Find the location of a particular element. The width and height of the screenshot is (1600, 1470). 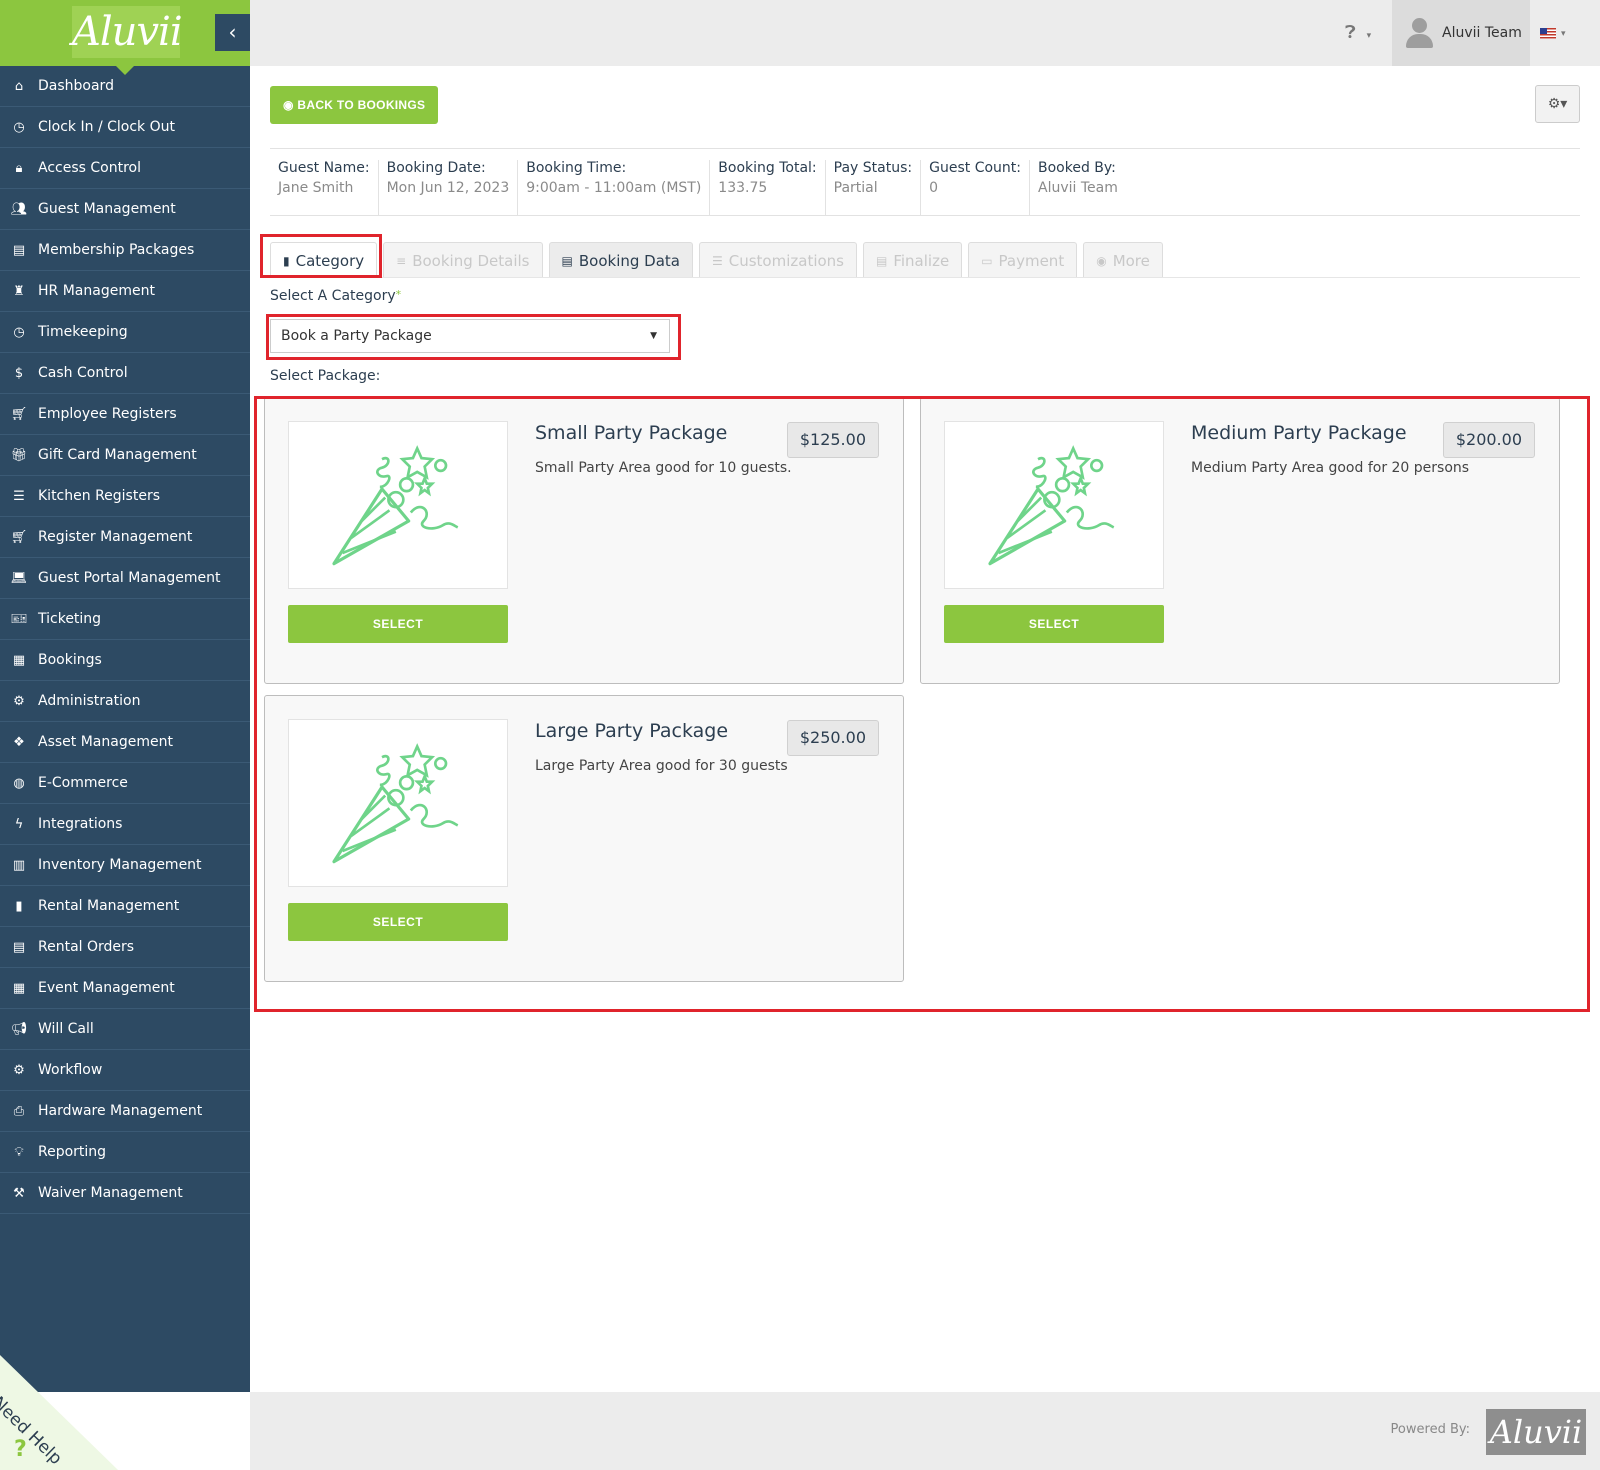

sidebar-item-label: Asset Management is located at coordinates (105, 742).